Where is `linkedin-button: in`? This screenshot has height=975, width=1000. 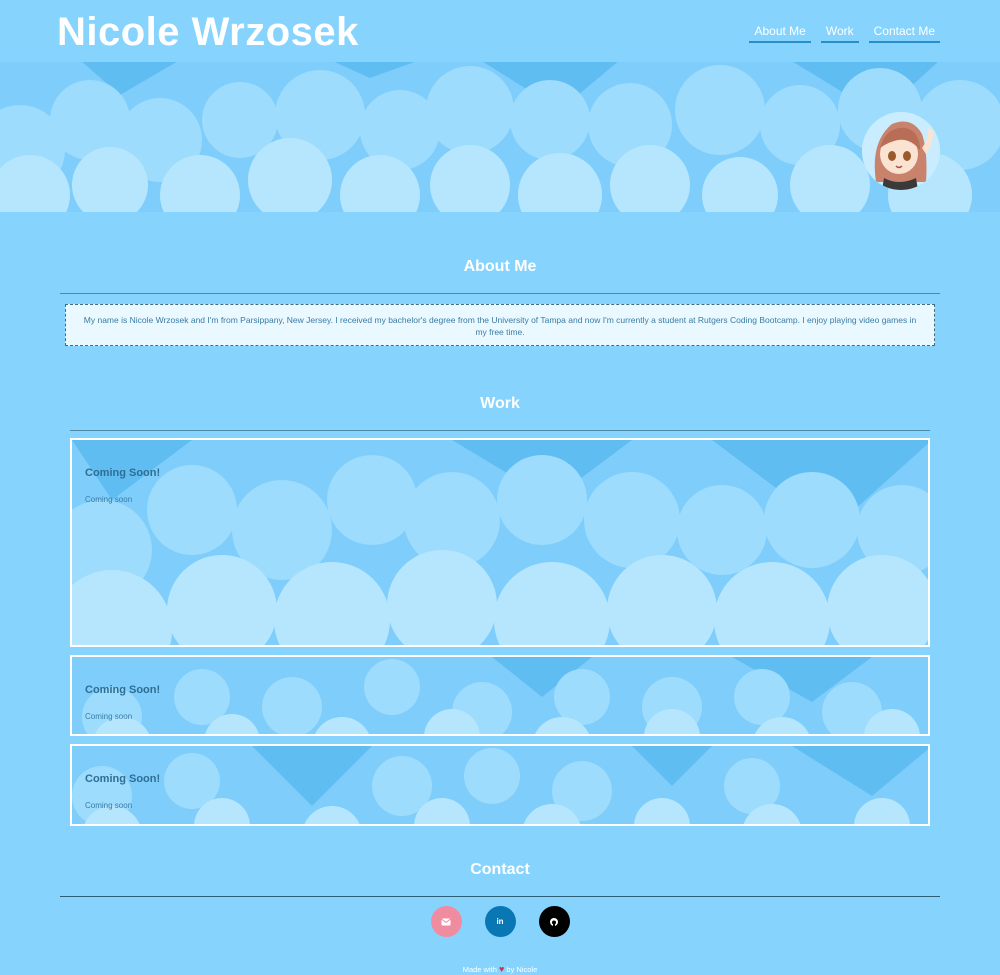
linkedin-button: in is located at coordinates (500, 921).